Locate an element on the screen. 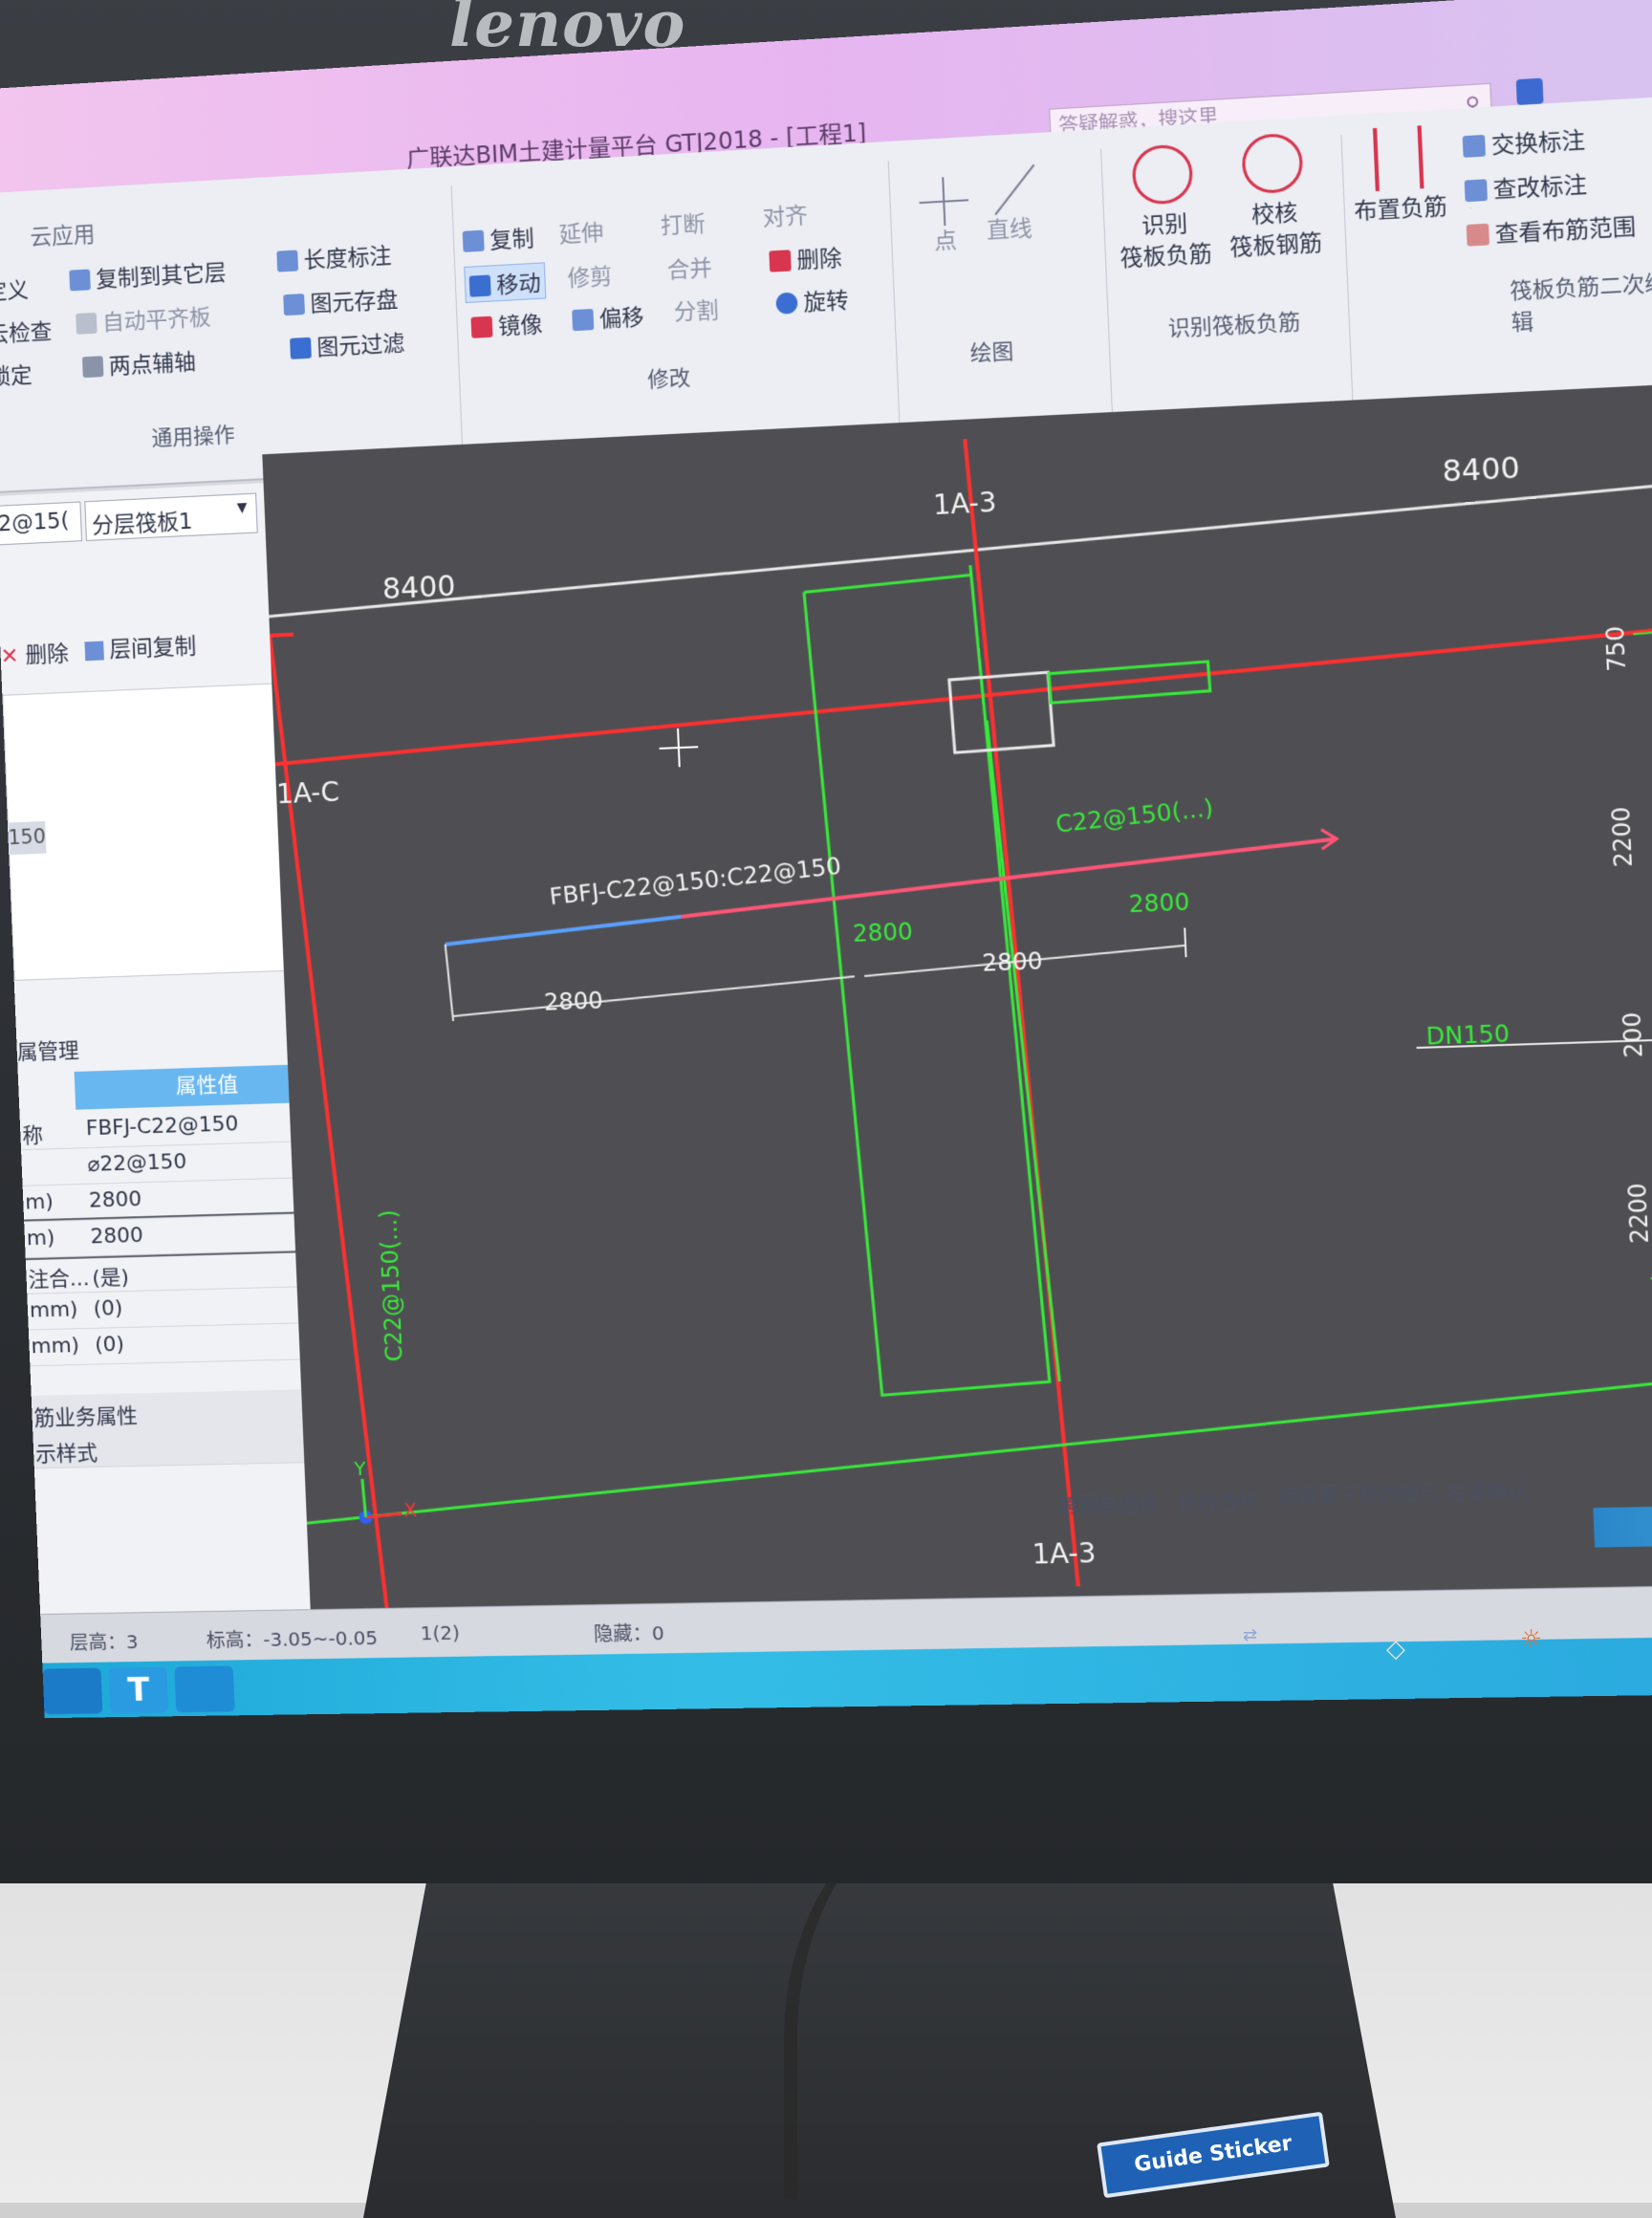 This screenshot has width=1652, height=2218. dim-label-8400-left: 8400 is located at coordinates (419, 588).